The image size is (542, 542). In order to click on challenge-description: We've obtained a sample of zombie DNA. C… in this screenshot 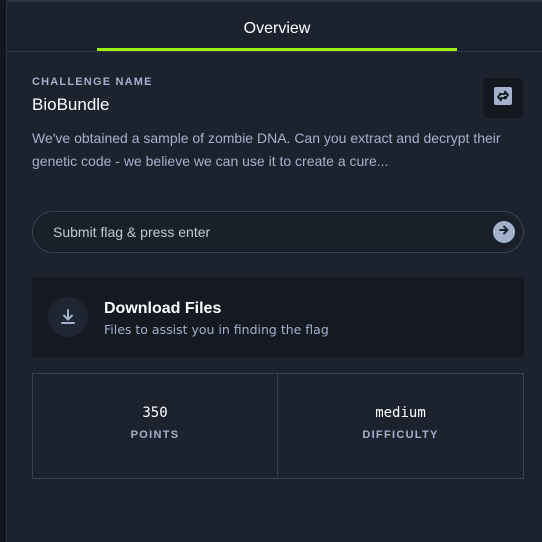, I will do `click(266, 149)`.